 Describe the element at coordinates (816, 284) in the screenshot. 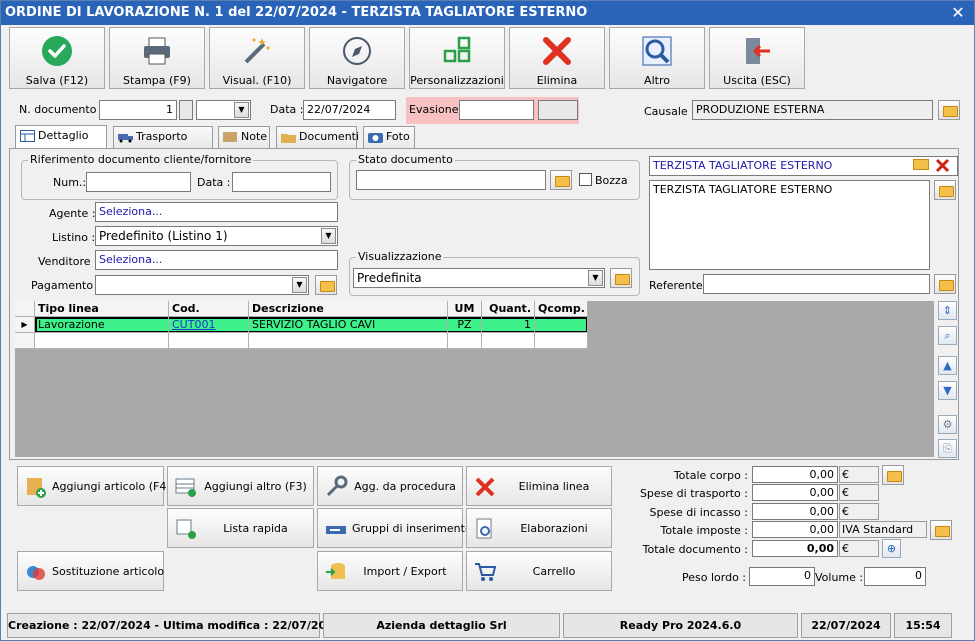

I see `referente-field` at that location.